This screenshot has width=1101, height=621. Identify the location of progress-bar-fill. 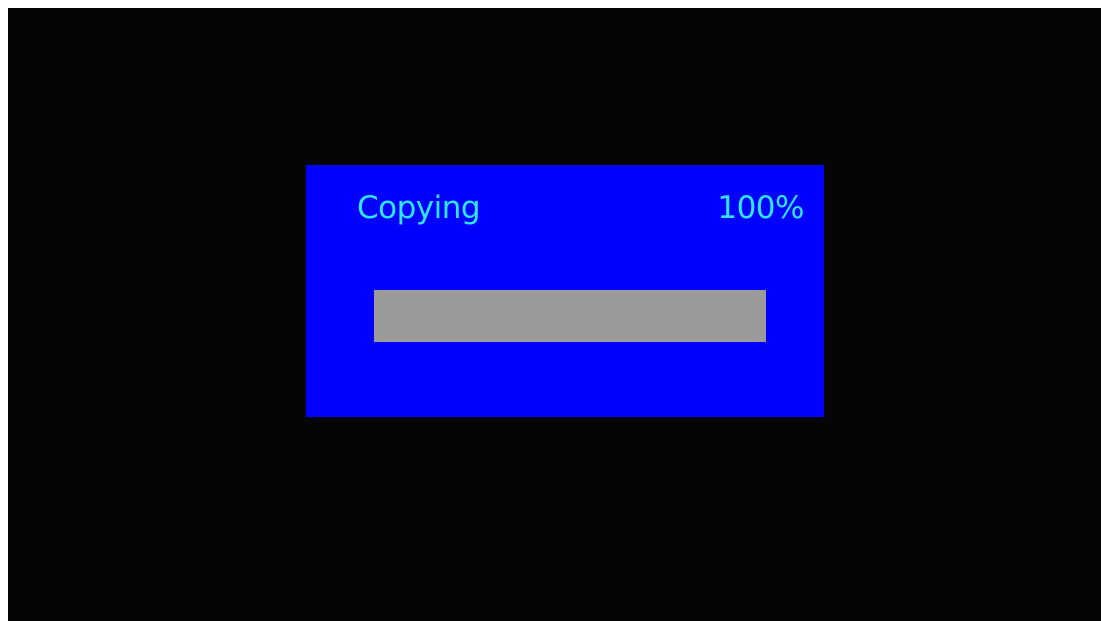
(570, 316).